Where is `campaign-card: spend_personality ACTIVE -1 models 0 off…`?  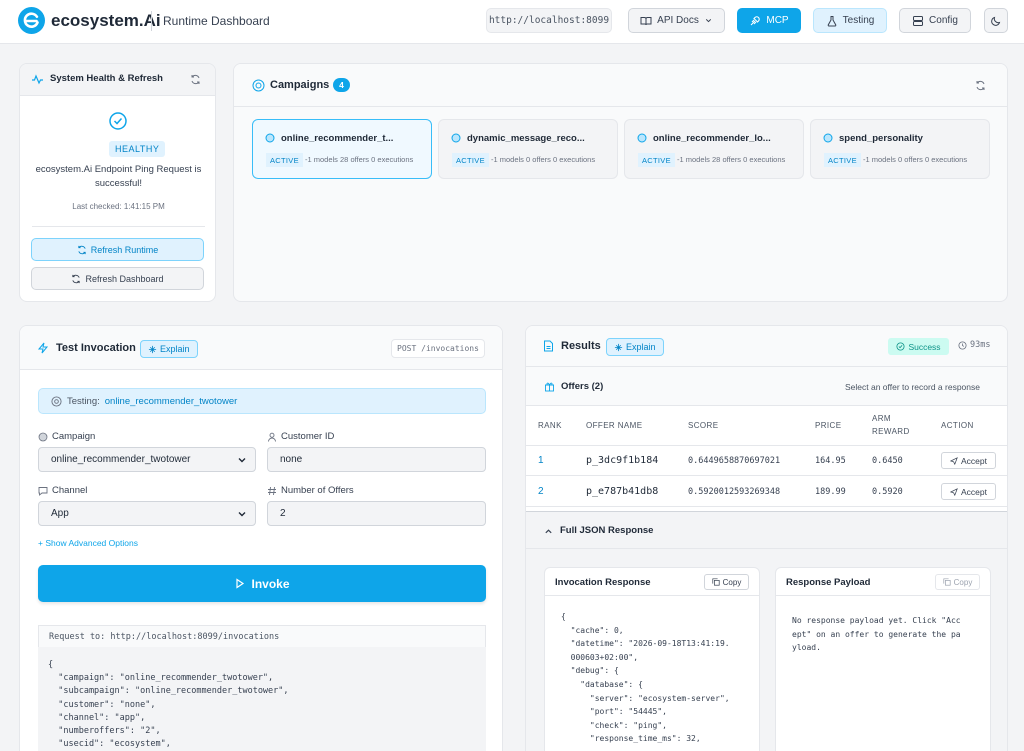
campaign-card: spend_personality ACTIVE -1 models 0 off… is located at coordinates (900, 149).